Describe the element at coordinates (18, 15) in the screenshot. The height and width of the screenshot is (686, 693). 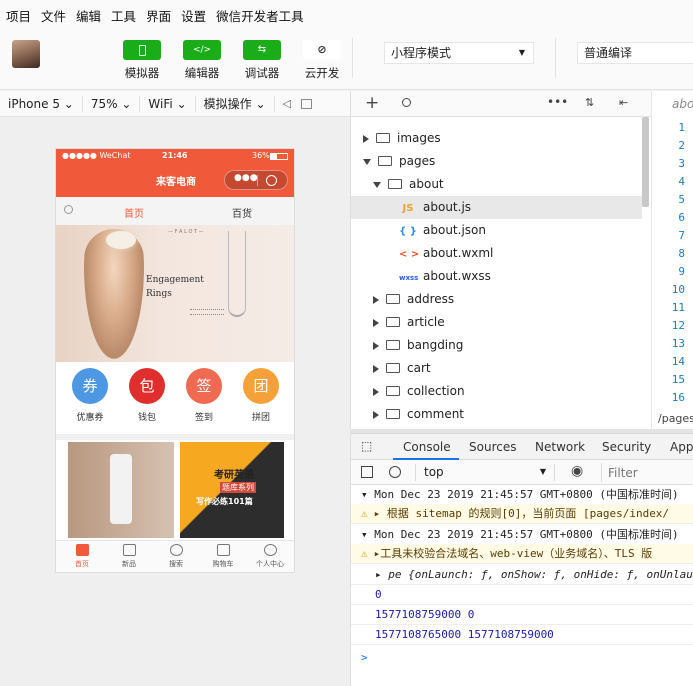
I see `menu-project: 项目` at that location.